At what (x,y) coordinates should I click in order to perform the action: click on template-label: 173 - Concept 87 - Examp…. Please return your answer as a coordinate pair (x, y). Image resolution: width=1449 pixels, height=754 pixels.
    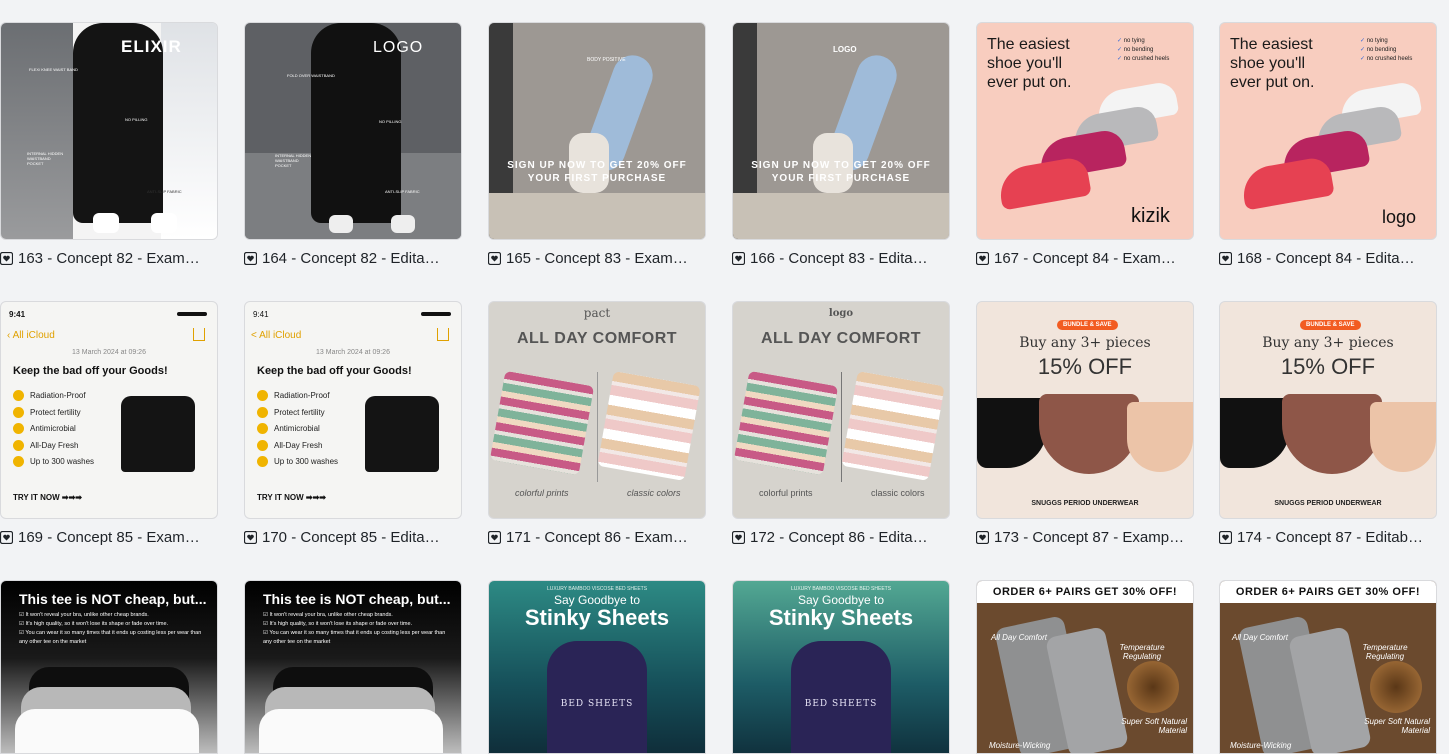
    Looking at the image, I should click on (1092, 537).